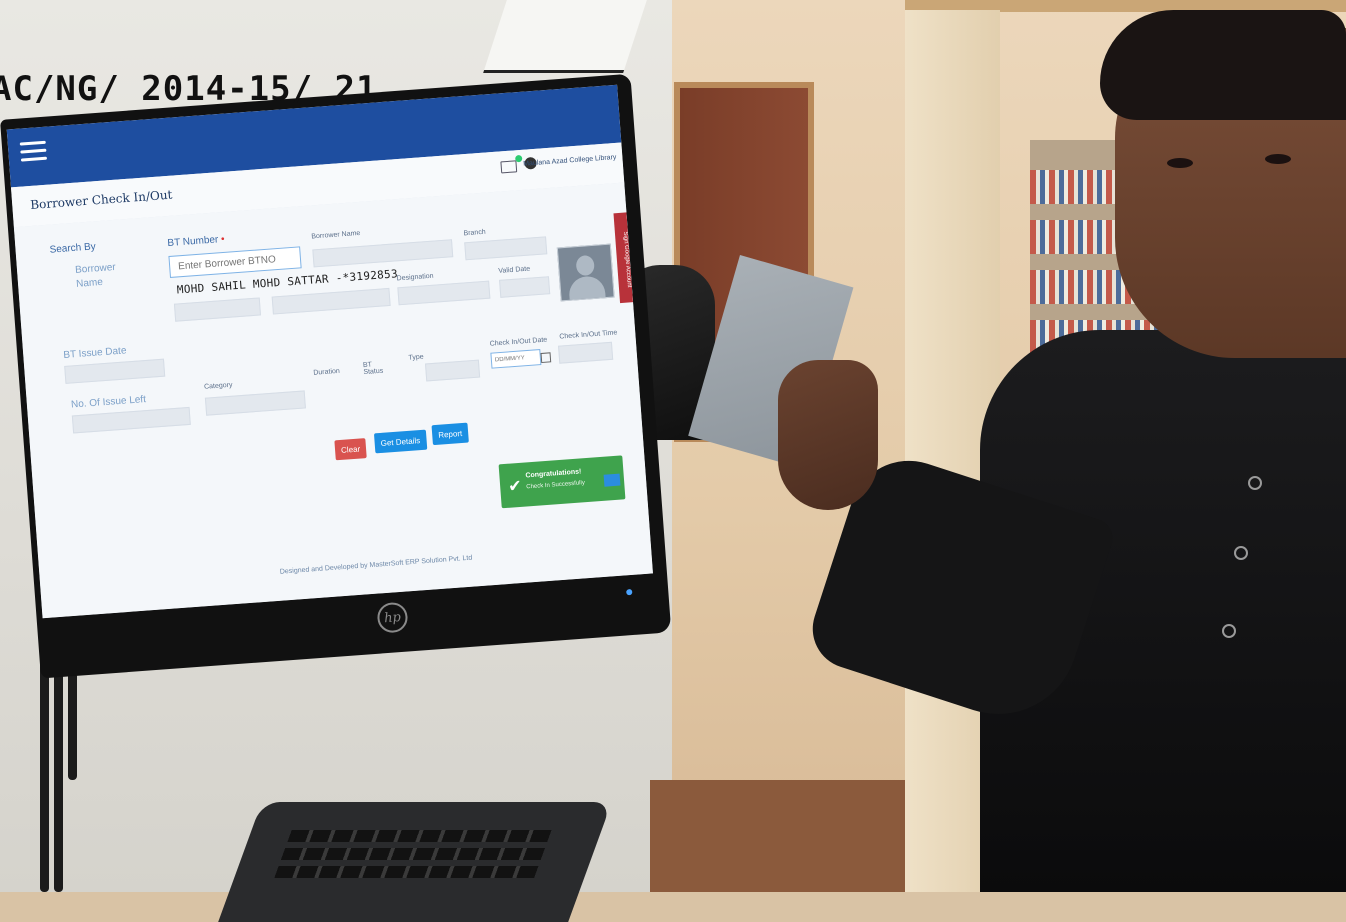 Image resolution: width=1346 pixels, height=922 pixels. What do you see at coordinates (570, 161) in the screenshot?
I see `user-name: Maulana Azad College Library` at bounding box center [570, 161].